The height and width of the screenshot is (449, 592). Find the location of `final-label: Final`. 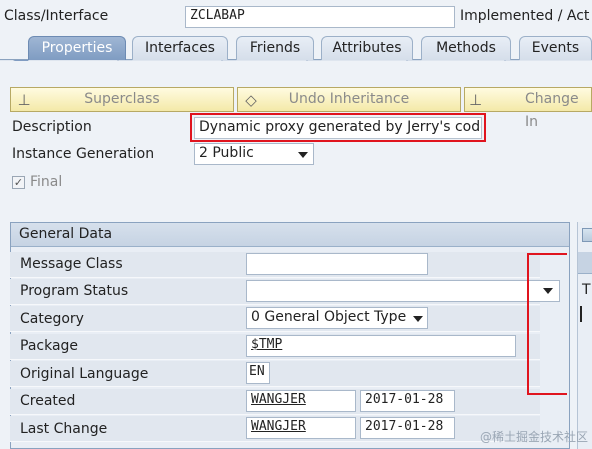

final-label: Final is located at coordinates (46, 182).